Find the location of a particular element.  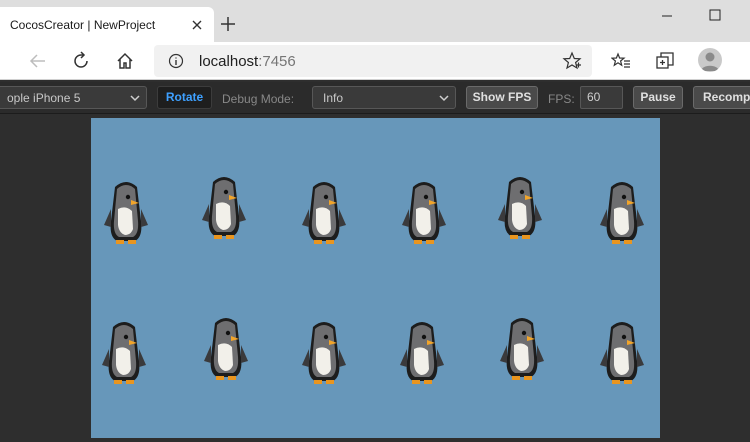

favorites-icon is located at coordinates (621, 61).